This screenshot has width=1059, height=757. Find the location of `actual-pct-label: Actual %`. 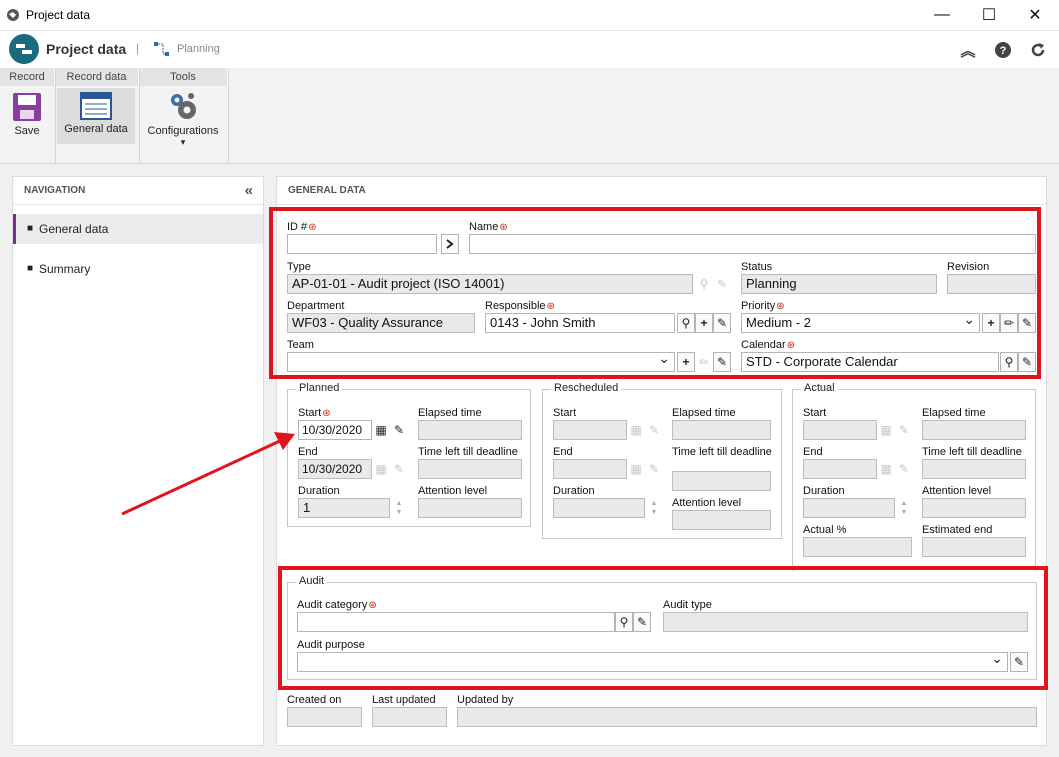

actual-pct-label: Actual % is located at coordinates (825, 530).